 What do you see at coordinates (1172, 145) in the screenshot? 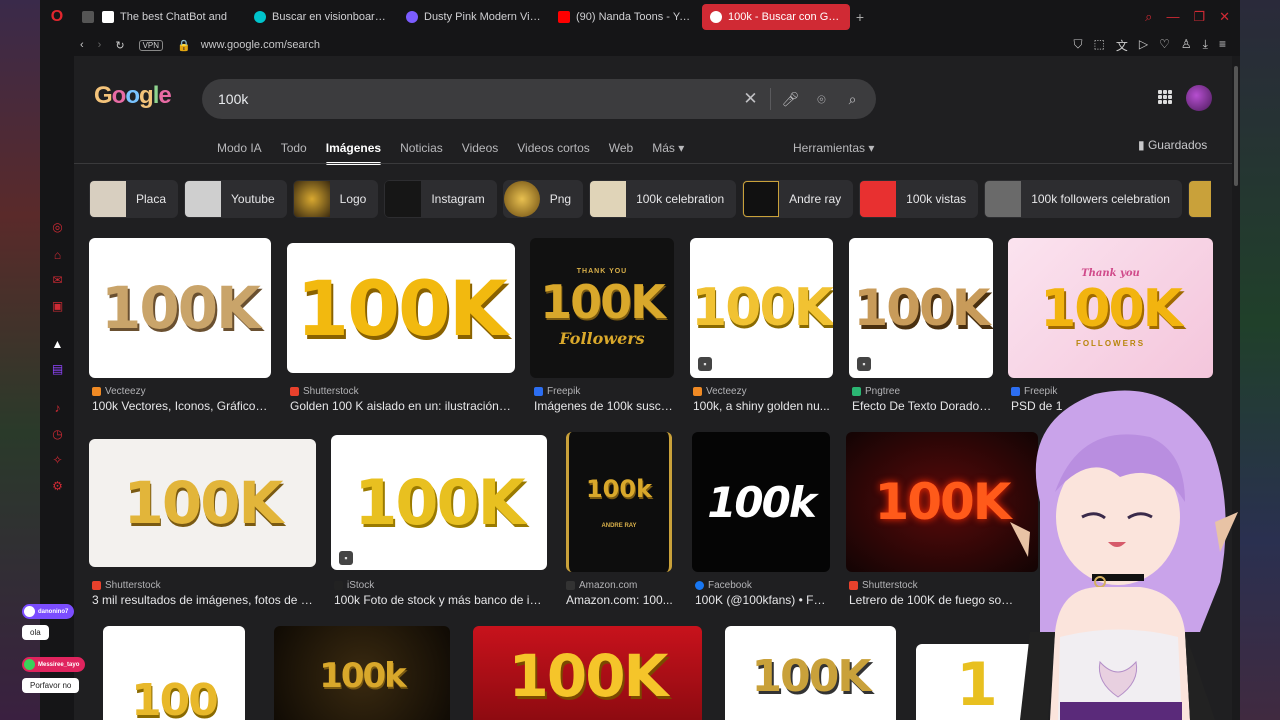
I see `saved-button: ▮ Guardados` at bounding box center [1172, 145].